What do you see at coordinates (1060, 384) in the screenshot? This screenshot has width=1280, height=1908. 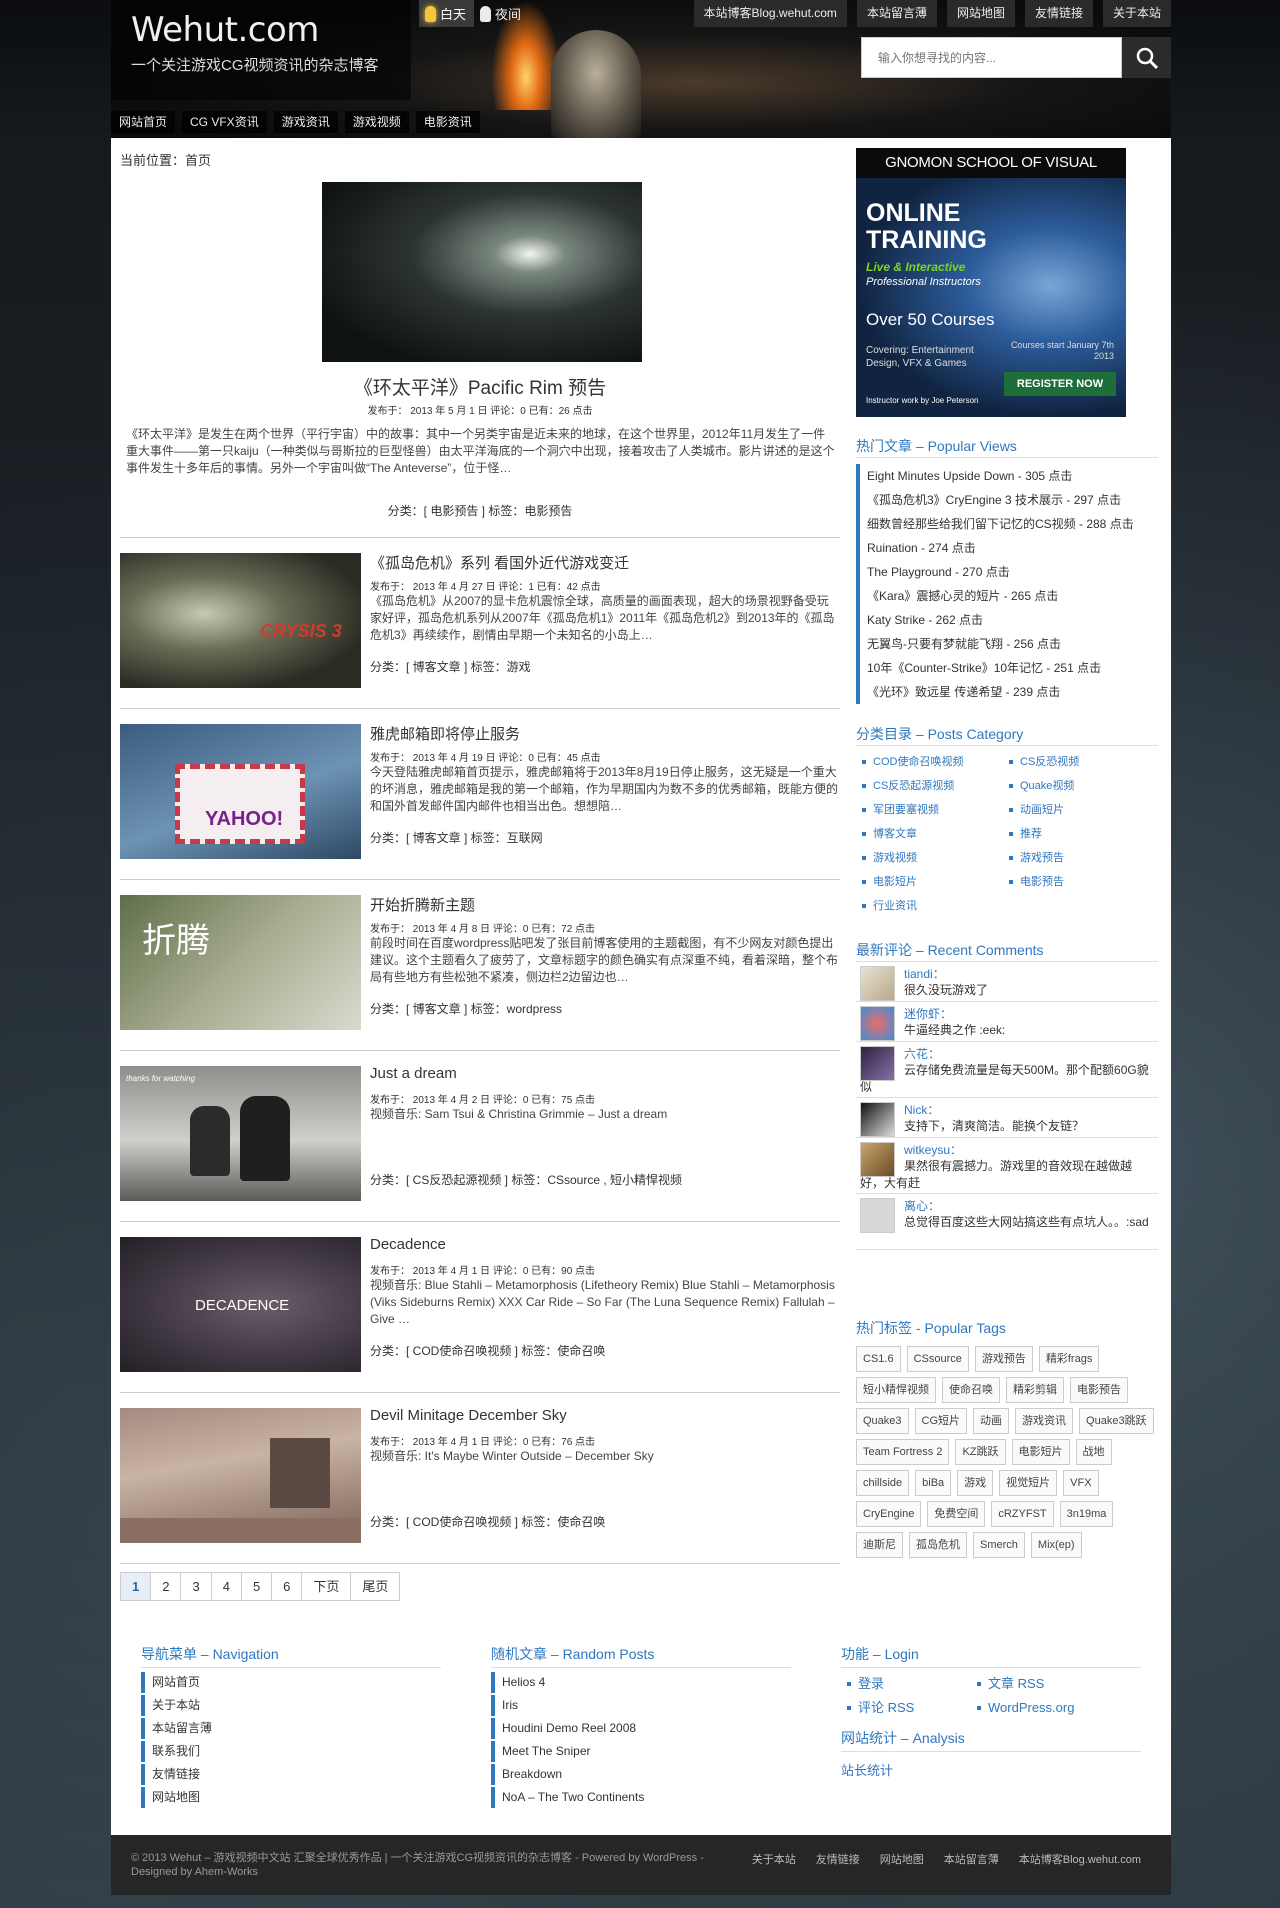 I see `ad-register-button: REGISTER NOW` at bounding box center [1060, 384].